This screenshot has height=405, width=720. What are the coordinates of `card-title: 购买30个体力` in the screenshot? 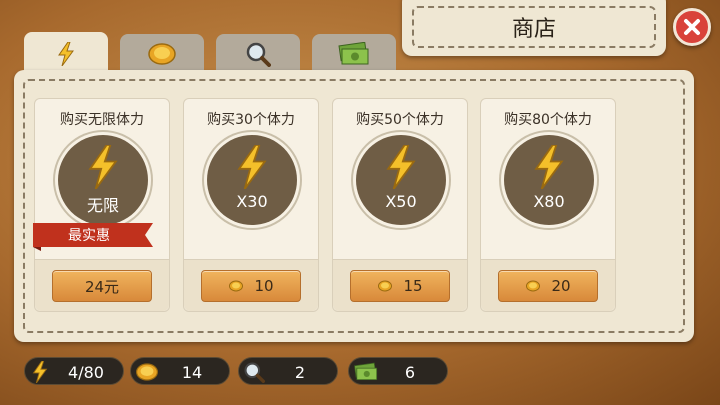 It's located at (251, 120).